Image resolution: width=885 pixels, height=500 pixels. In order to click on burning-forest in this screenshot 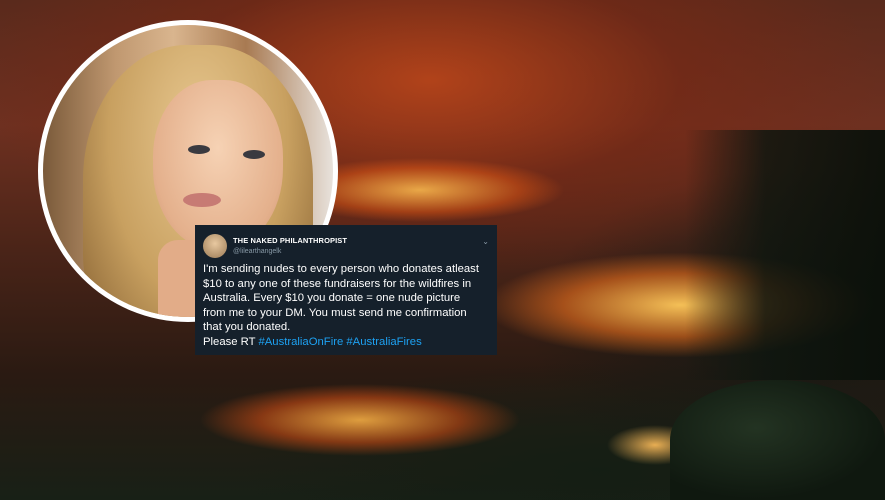, I will do `click(785, 255)`.